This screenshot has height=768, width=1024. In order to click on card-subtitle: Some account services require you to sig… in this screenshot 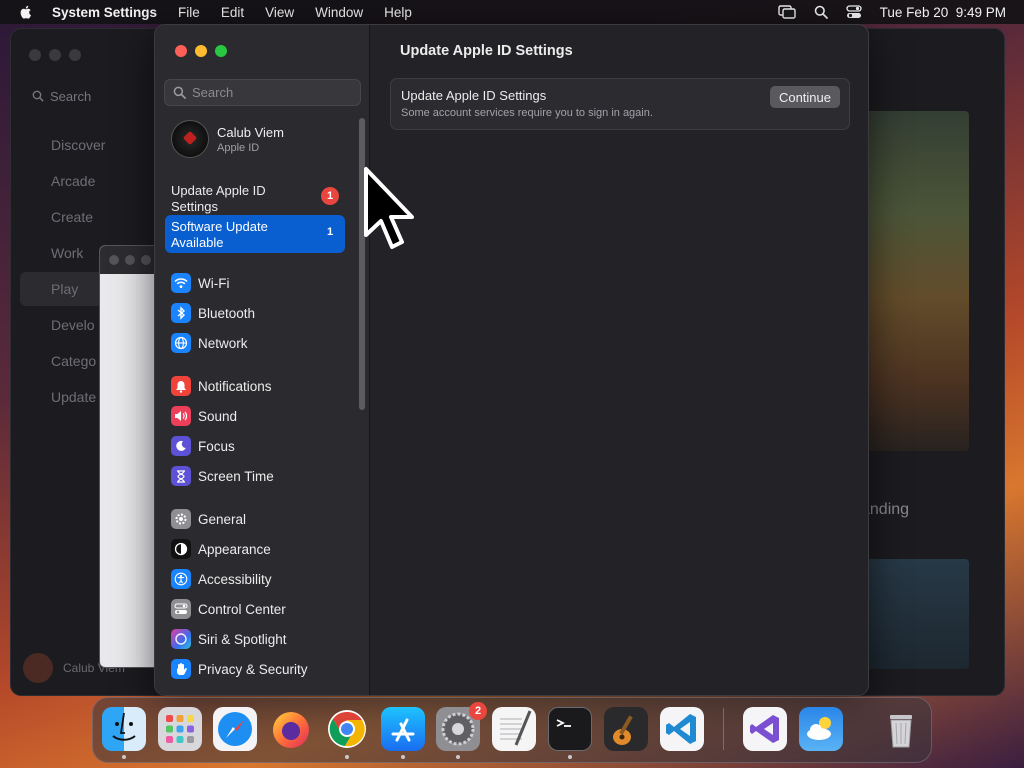, I will do `click(527, 113)`.